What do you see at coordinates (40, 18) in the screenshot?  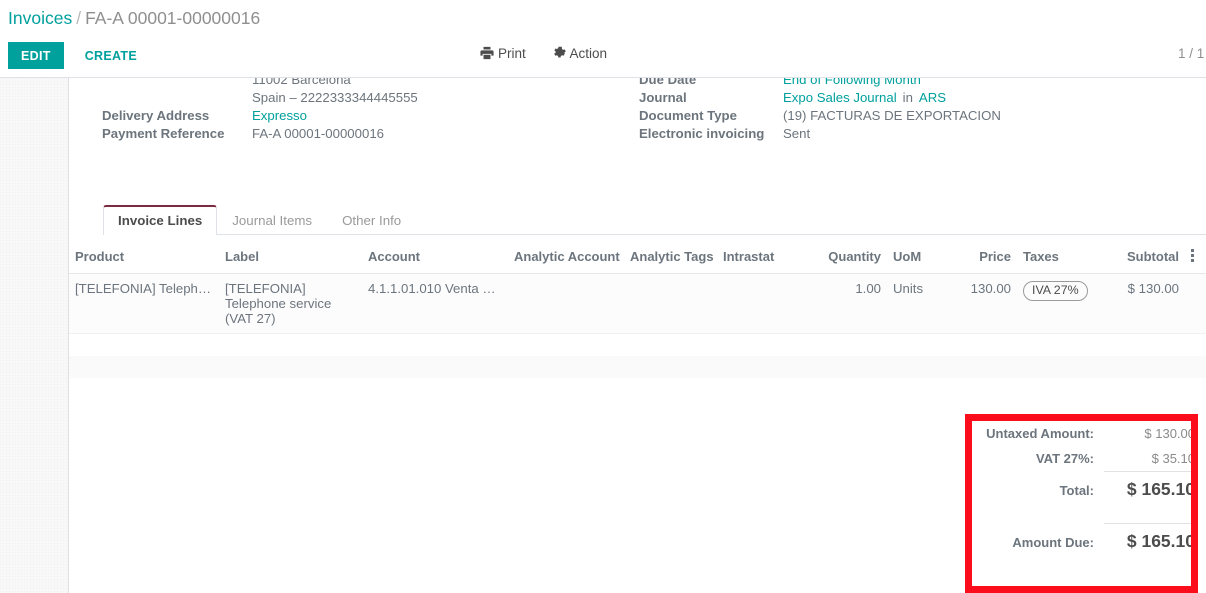 I see `breadcrumb-root-link: Invoices` at bounding box center [40, 18].